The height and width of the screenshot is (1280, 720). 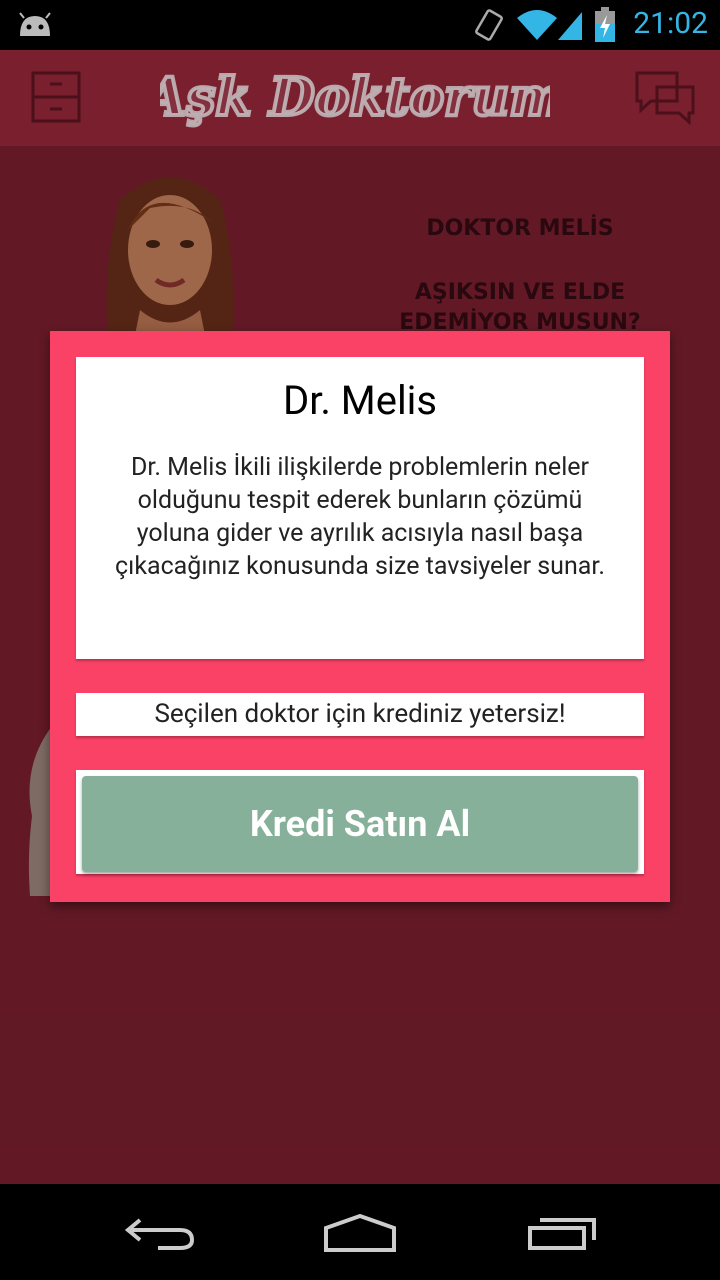 I want to click on wifi-icon, so click(x=537, y=25).